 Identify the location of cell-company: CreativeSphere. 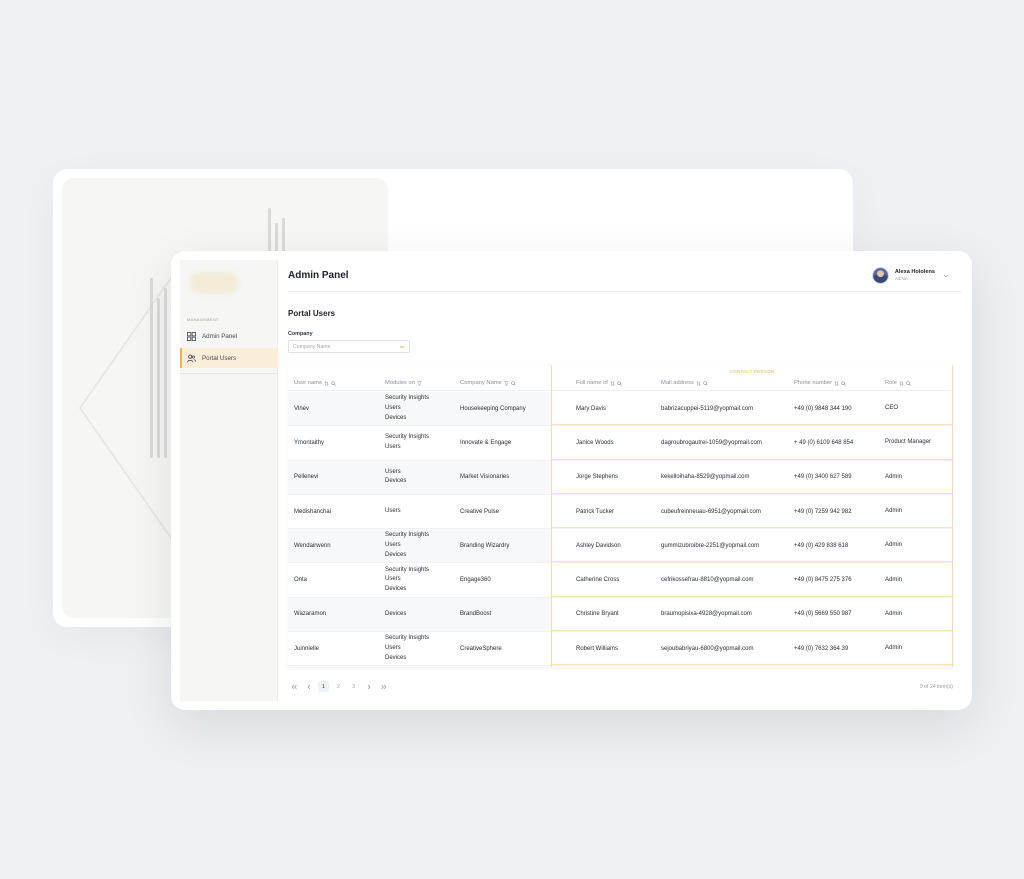
(481, 648).